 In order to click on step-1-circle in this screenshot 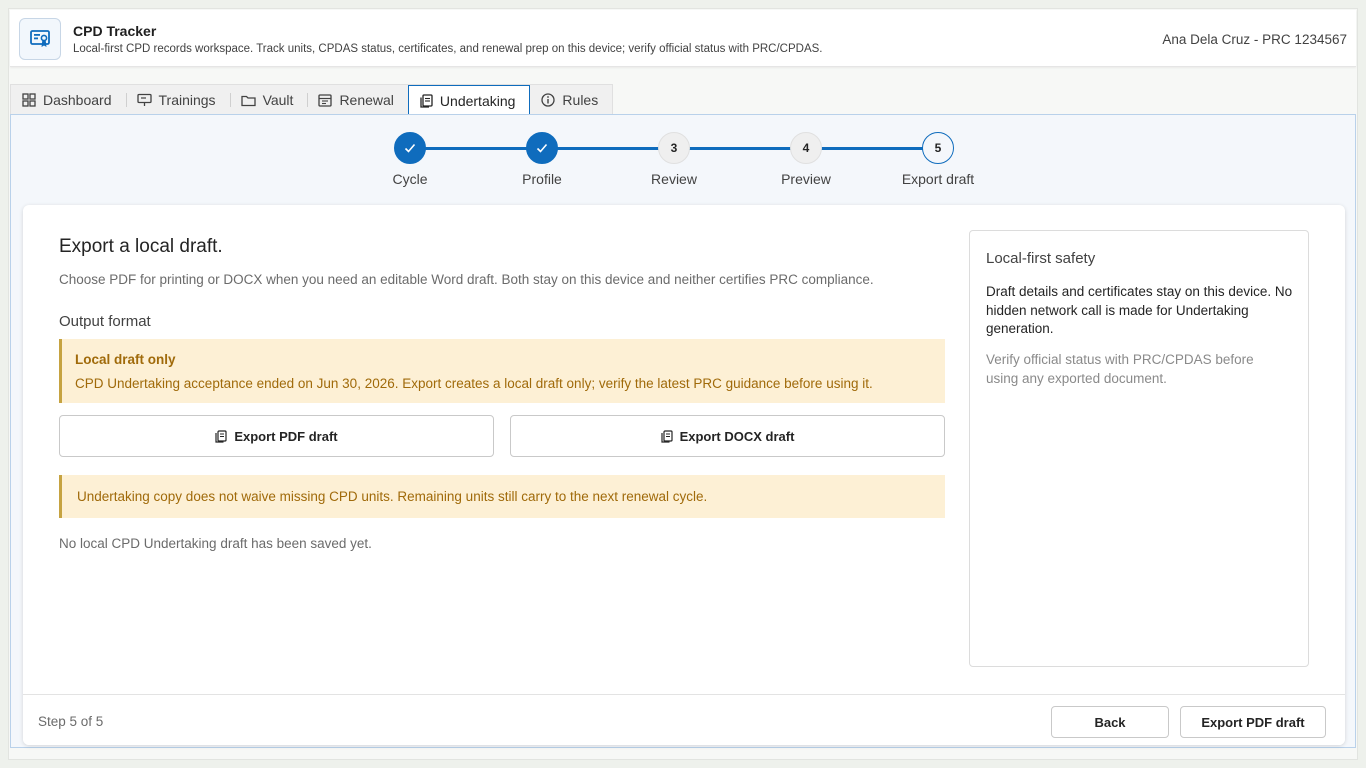, I will do `click(410, 148)`.